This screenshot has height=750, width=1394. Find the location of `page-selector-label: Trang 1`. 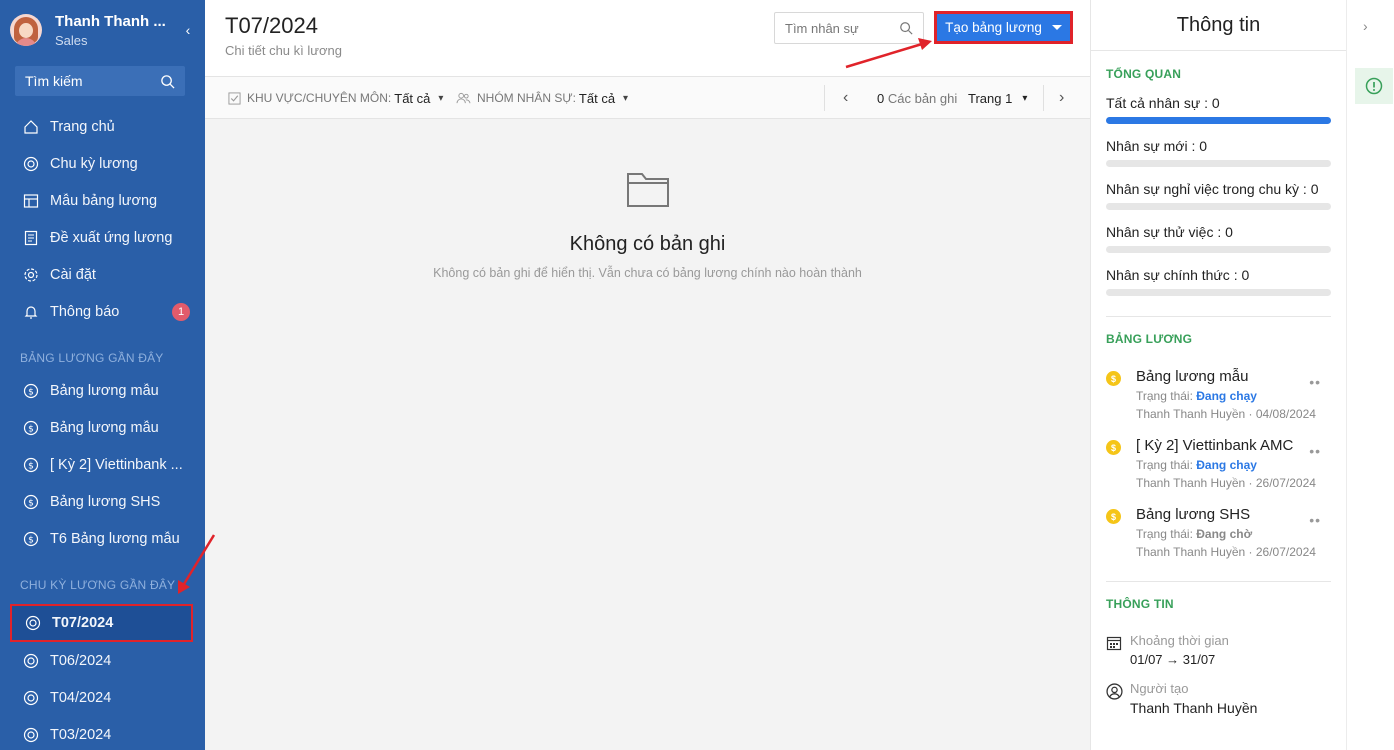

page-selector-label: Trang 1 is located at coordinates (990, 98).